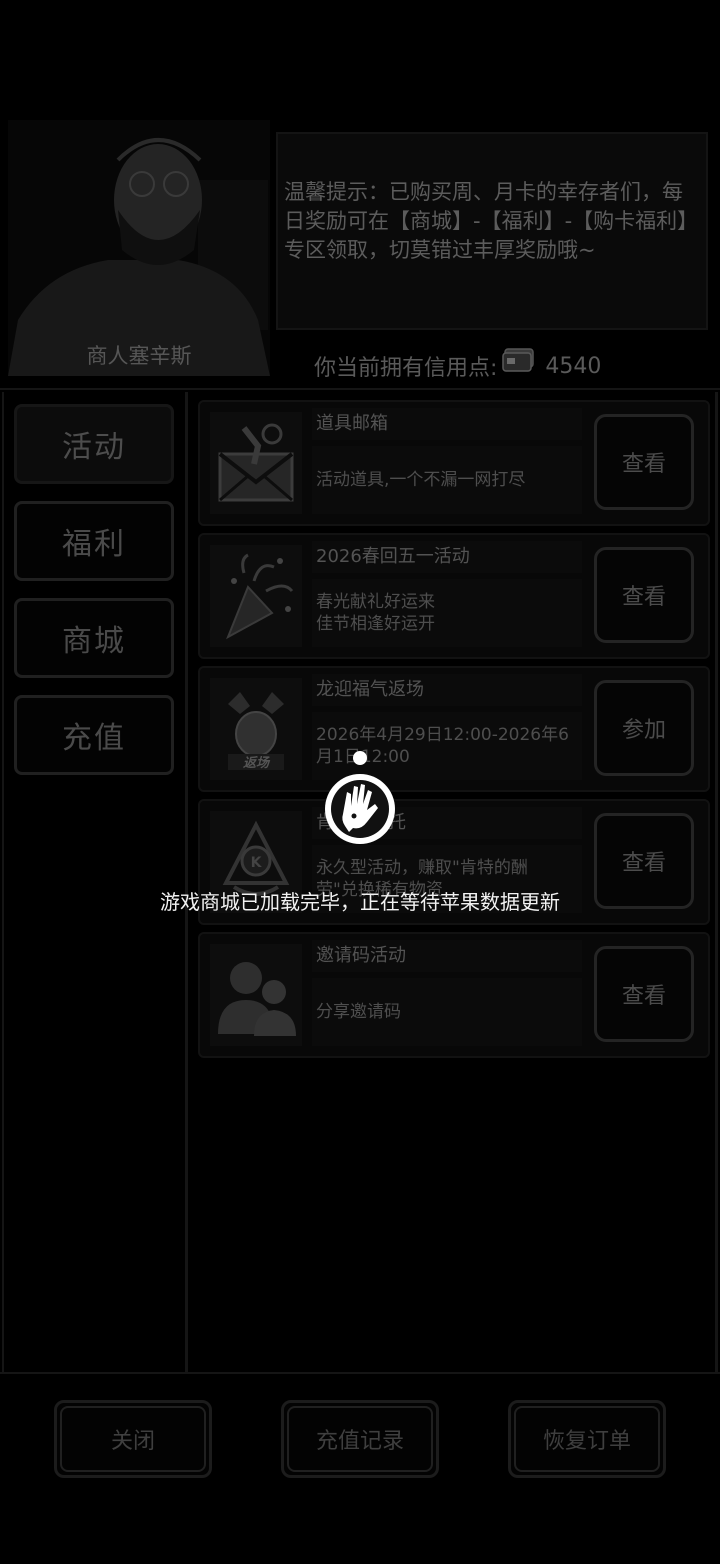 The width and height of the screenshot is (720, 1564). Describe the element at coordinates (139, 356) in the screenshot. I see `merchant-name: 商人塞辛斯` at that location.